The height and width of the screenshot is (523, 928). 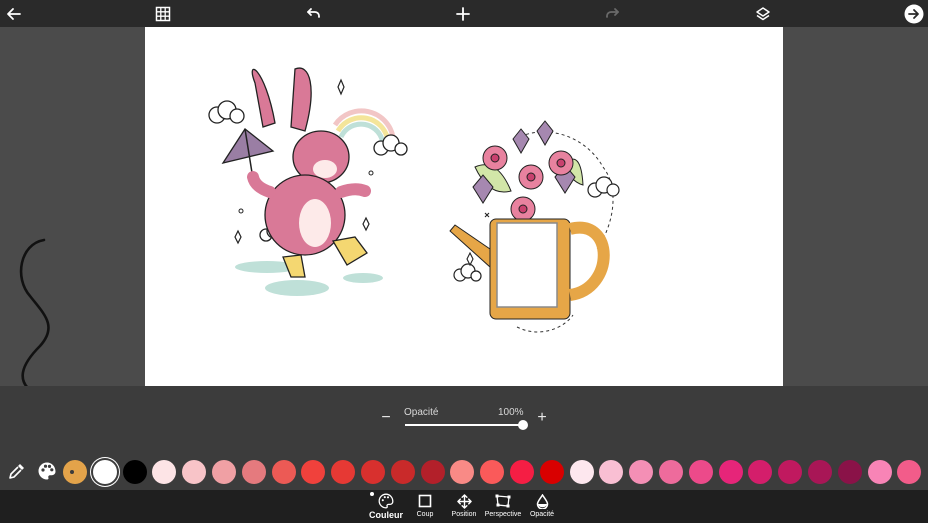 What do you see at coordinates (14, 14) in the screenshot?
I see `arrow-left-icon` at bounding box center [14, 14].